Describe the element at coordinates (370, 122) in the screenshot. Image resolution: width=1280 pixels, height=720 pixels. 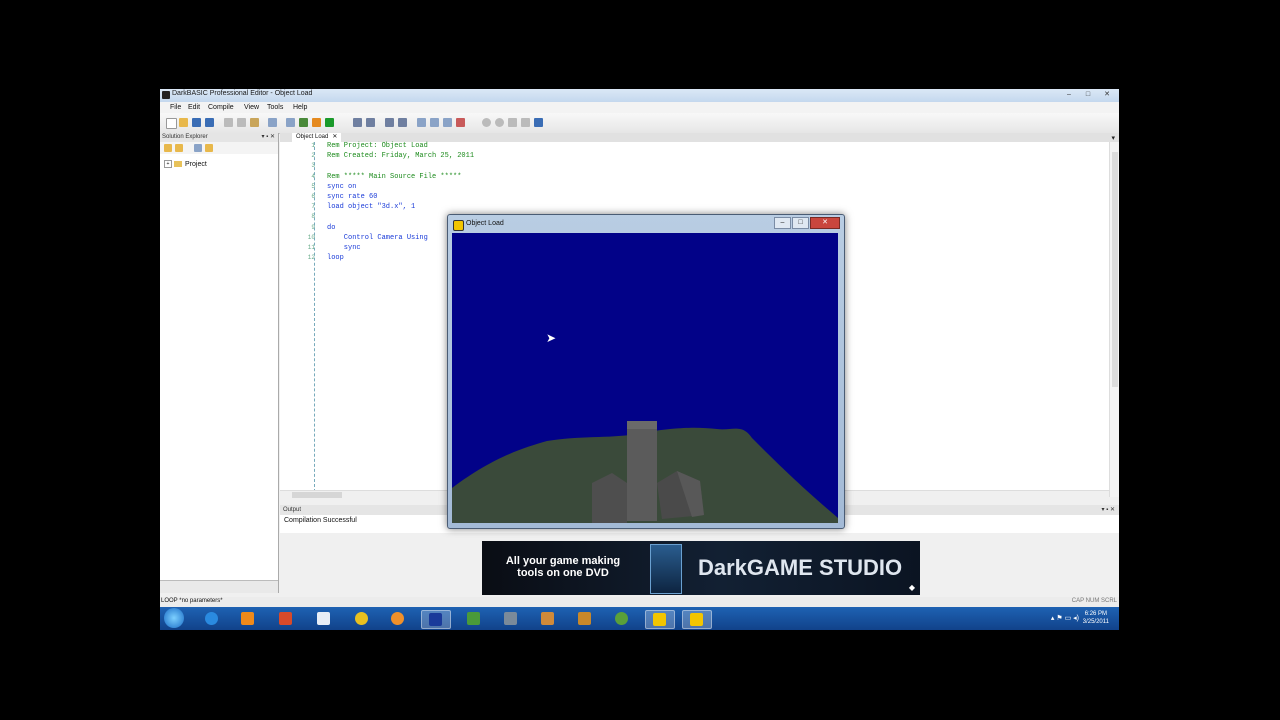
I see `outdent-icon` at that location.